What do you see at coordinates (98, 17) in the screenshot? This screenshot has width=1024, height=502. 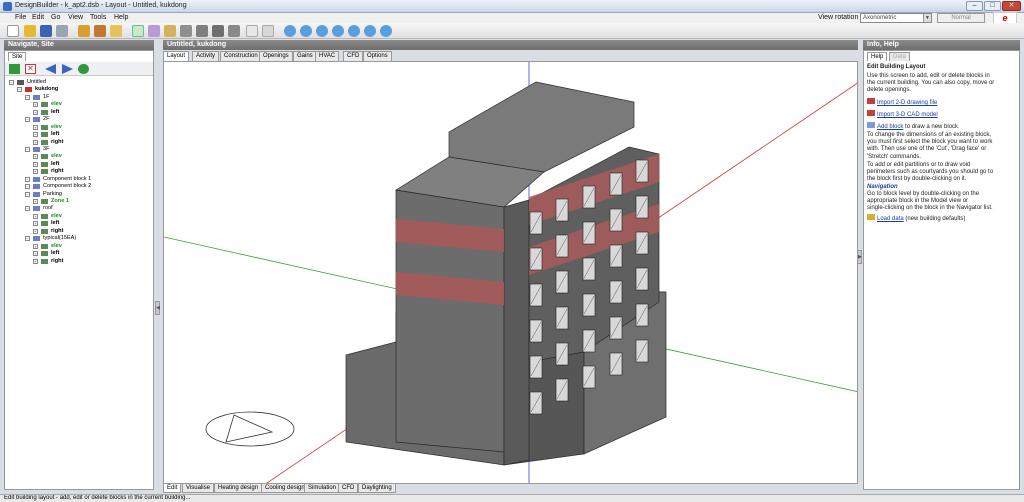 I see `menu-tools: Tools` at bounding box center [98, 17].